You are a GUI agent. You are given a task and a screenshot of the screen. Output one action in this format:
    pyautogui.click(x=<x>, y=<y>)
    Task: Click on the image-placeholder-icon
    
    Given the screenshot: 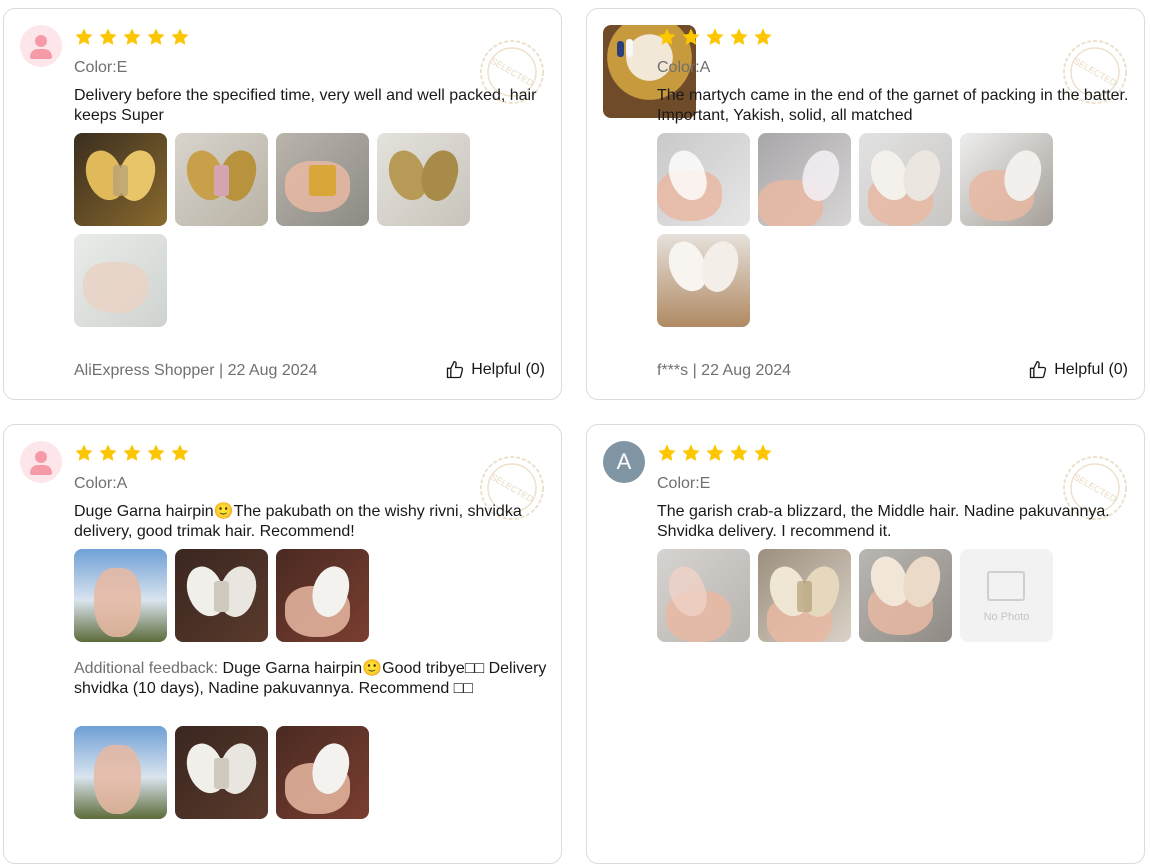 What is the action you would take?
    pyautogui.click(x=1006, y=586)
    